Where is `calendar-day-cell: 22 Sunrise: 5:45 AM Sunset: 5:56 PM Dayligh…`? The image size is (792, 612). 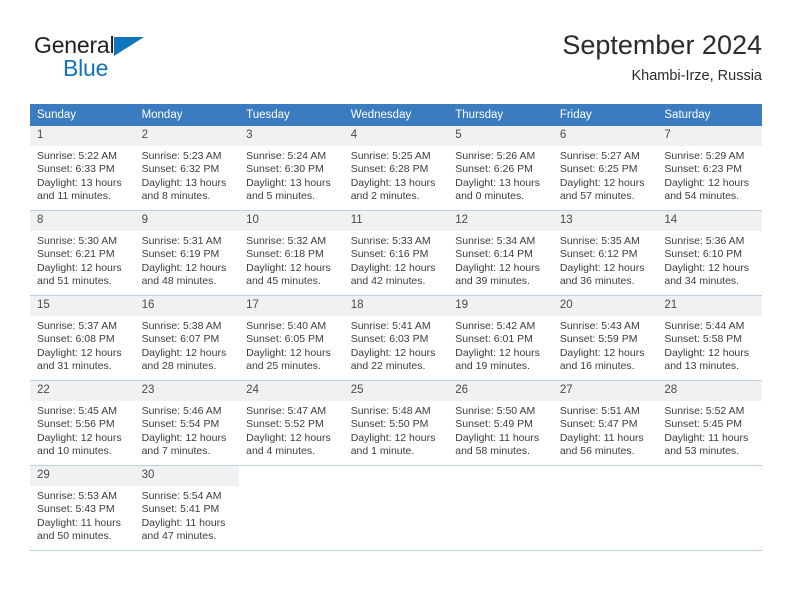 calendar-day-cell: 22 Sunrise: 5:45 AM Sunset: 5:56 PM Dayligh… is located at coordinates (82, 423).